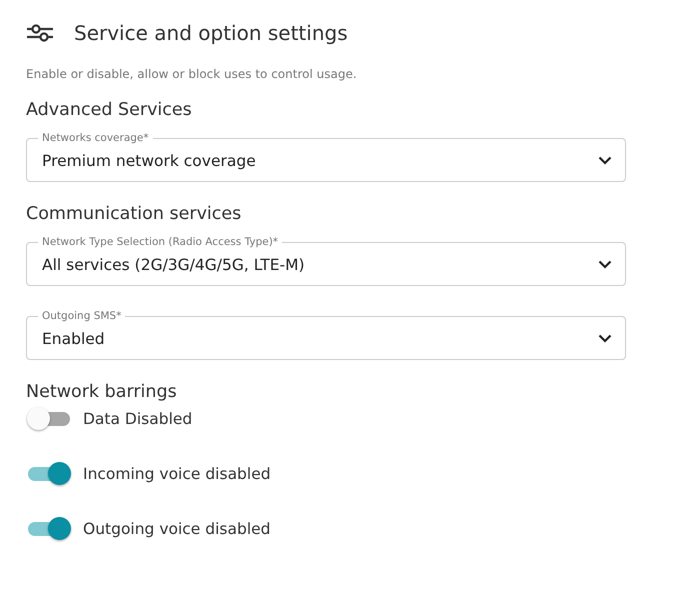 This screenshot has height=592, width=690. Describe the element at coordinates (137, 419) in the screenshot. I see `toggle-label: Data Disabled` at that location.